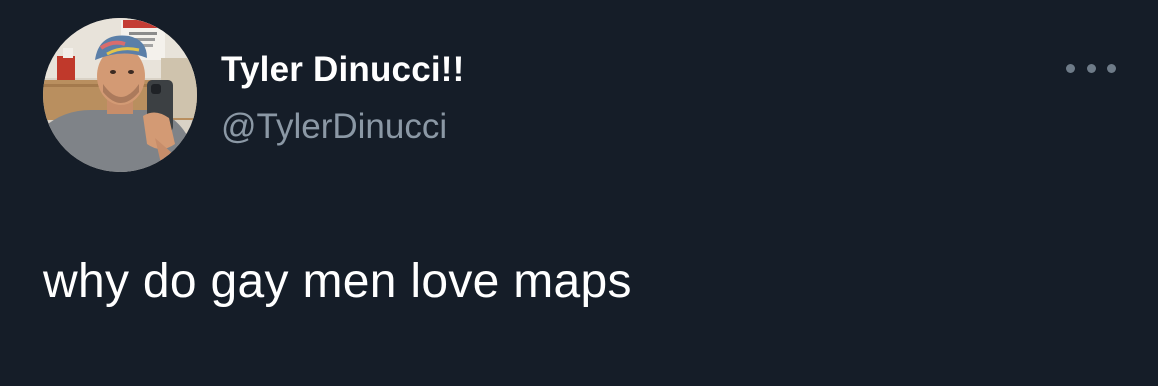 The image size is (1158, 386). Describe the element at coordinates (343, 70) in the screenshot. I see `display-name: Tyler Dinucci!!` at that location.